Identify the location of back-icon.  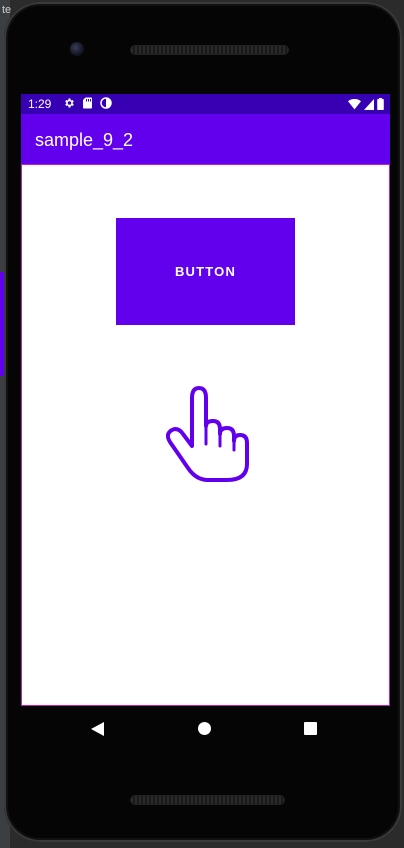
(97, 729).